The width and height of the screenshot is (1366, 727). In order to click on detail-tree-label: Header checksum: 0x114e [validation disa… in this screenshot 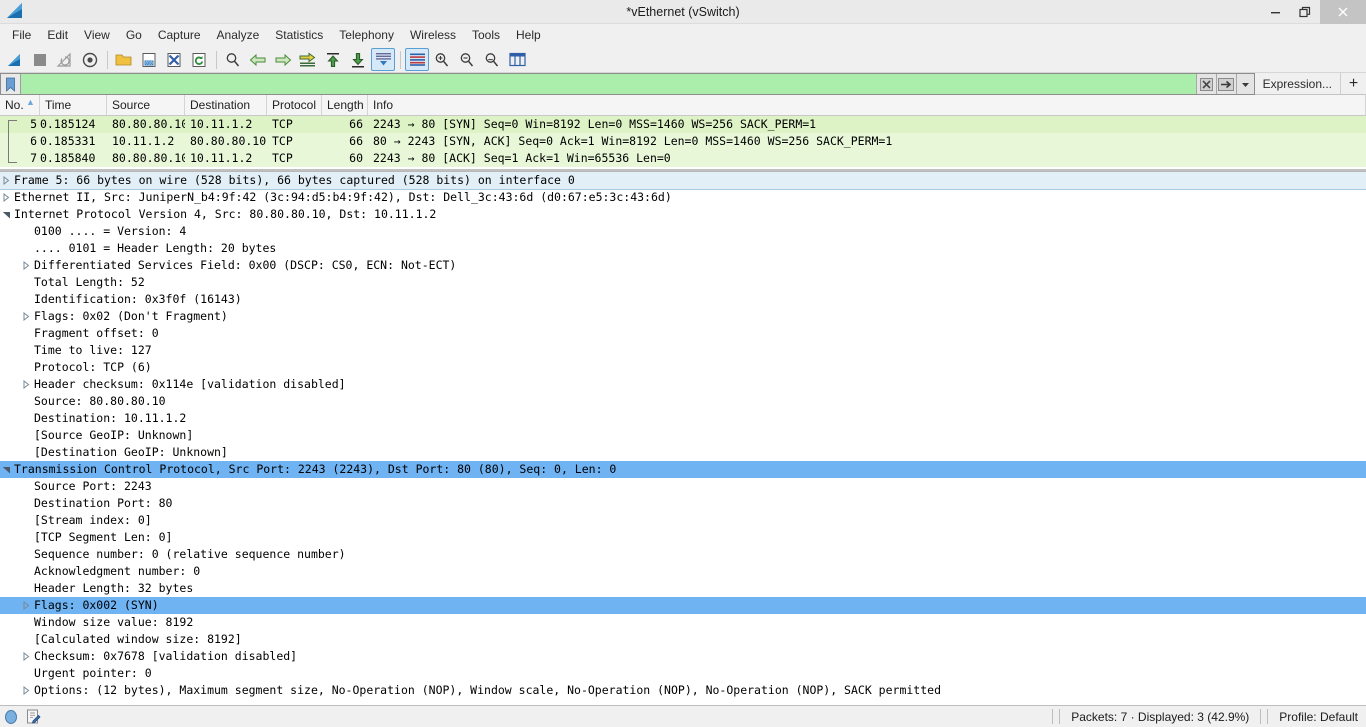, I will do `click(190, 384)`.